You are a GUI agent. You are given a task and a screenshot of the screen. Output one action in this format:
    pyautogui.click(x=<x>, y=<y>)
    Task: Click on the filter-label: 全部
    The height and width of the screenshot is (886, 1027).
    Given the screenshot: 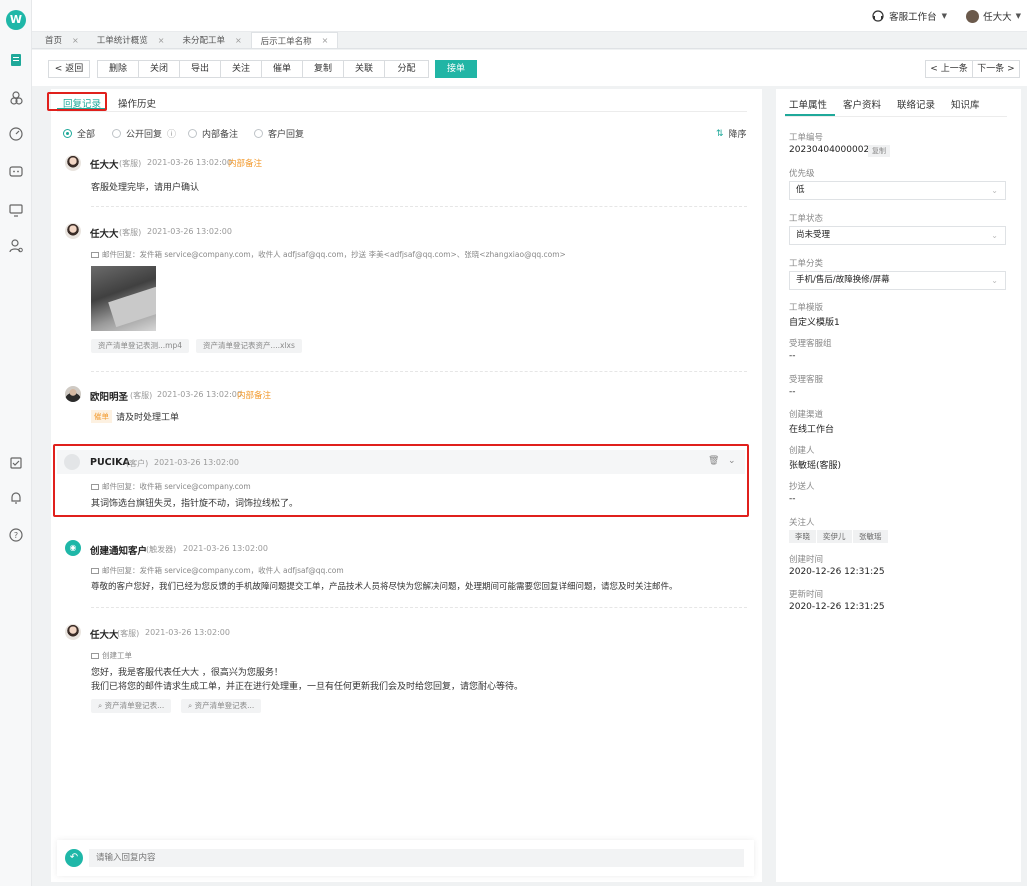 What is the action you would take?
    pyautogui.click(x=86, y=135)
    